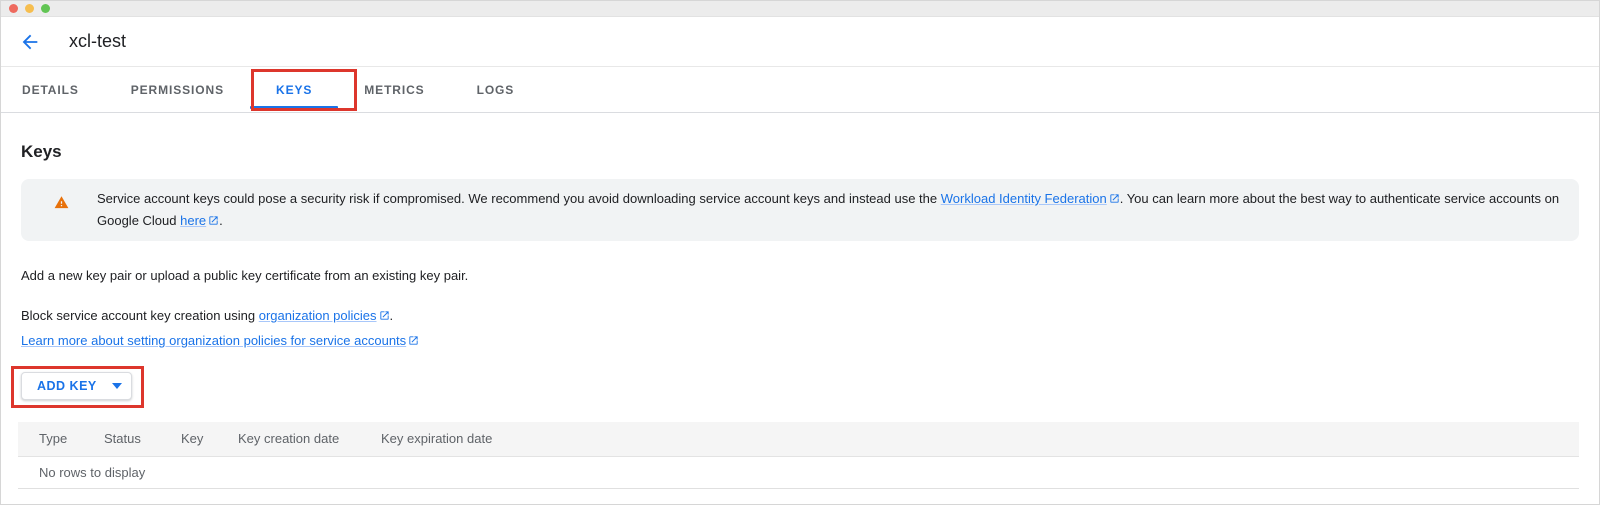  I want to click on organization-policies-link: organization policies, so click(324, 315).